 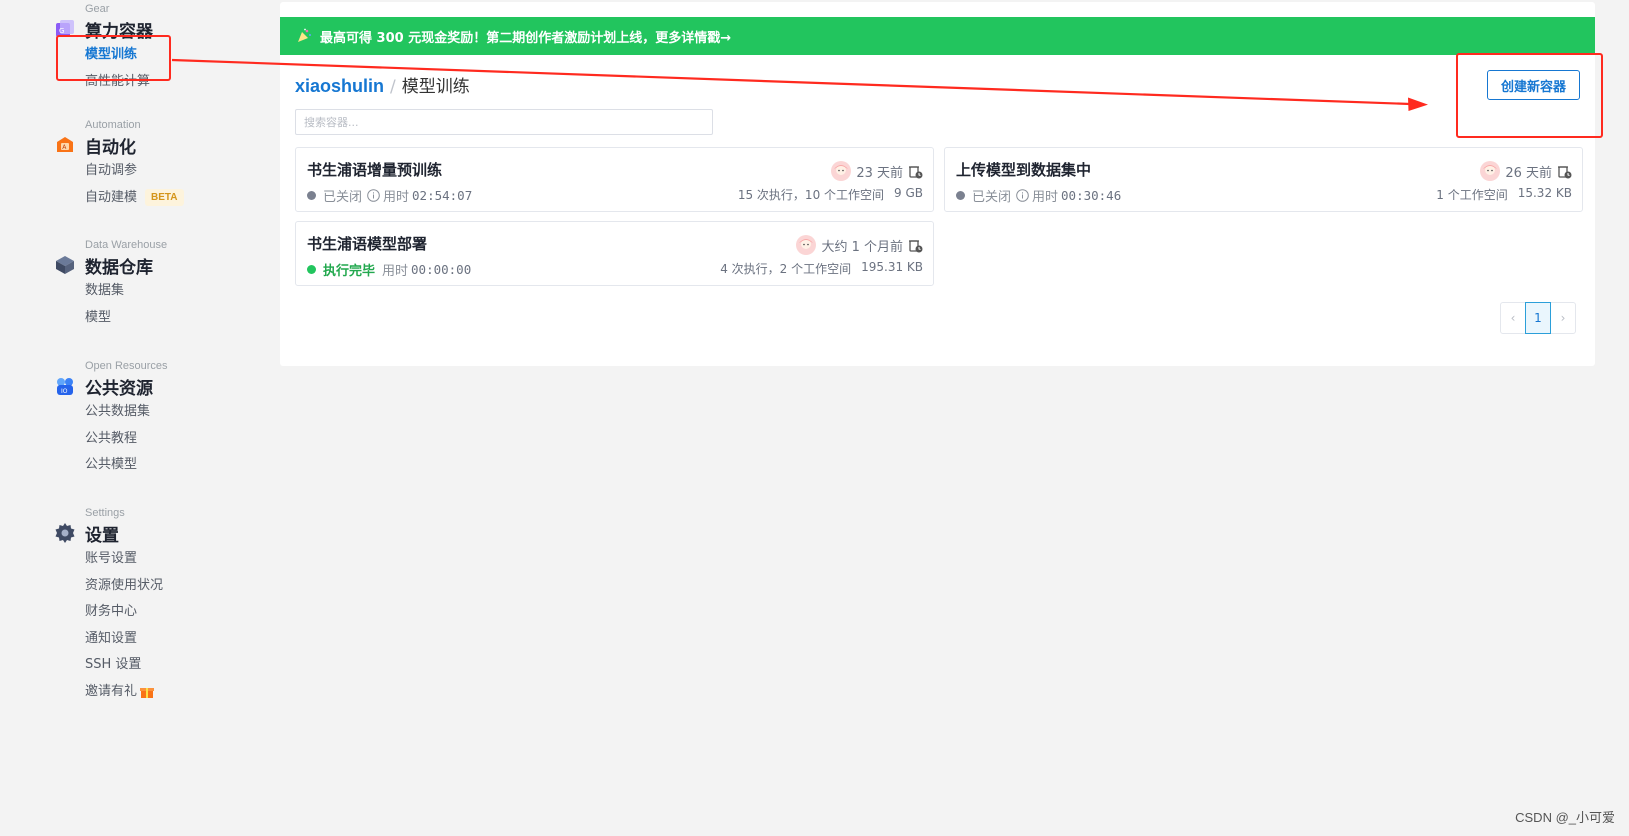 What do you see at coordinates (111, 464) in the screenshot?
I see `sidebar-item-label: 公共模型` at bounding box center [111, 464].